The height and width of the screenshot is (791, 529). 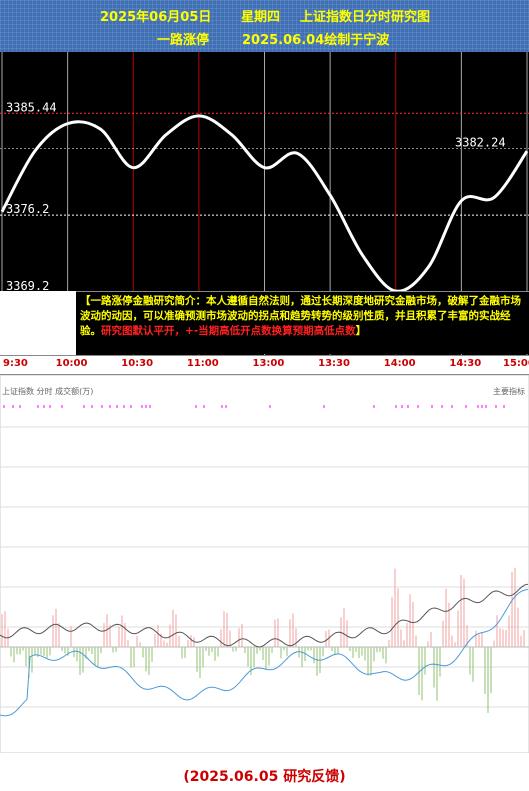 What do you see at coordinates (264, 777) in the screenshot?
I see `footer-feedback: (2025.06.05 研究反馈)` at bounding box center [264, 777].